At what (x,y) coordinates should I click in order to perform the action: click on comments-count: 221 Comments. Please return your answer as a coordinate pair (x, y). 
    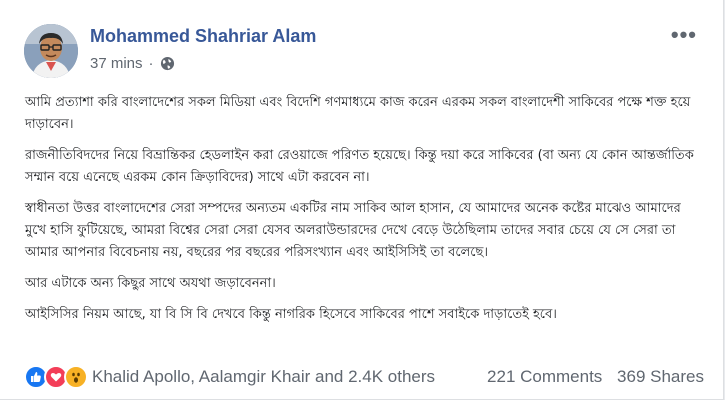
    Looking at the image, I should click on (544, 376).